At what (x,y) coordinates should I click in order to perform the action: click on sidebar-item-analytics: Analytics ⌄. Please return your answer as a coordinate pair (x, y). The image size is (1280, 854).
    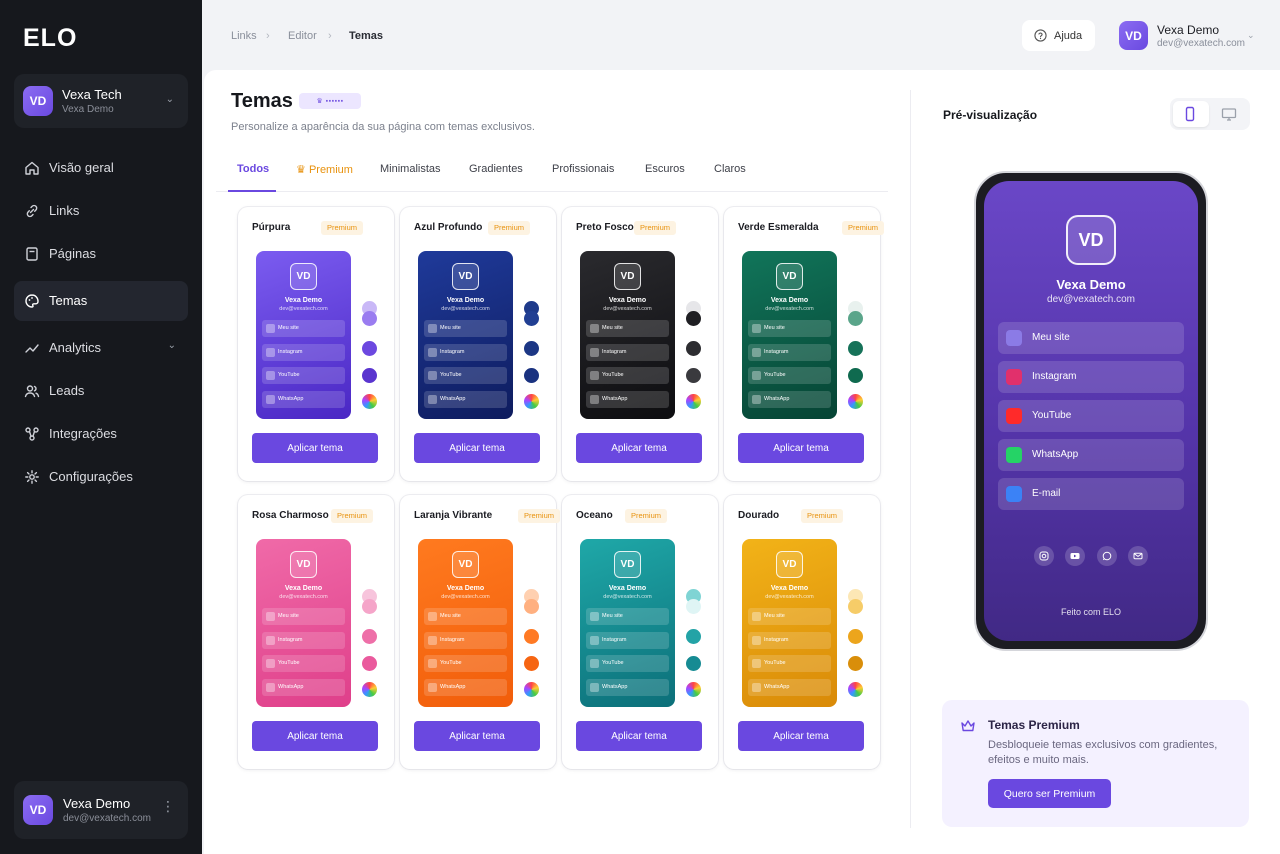
    Looking at the image, I should click on (101, 348).